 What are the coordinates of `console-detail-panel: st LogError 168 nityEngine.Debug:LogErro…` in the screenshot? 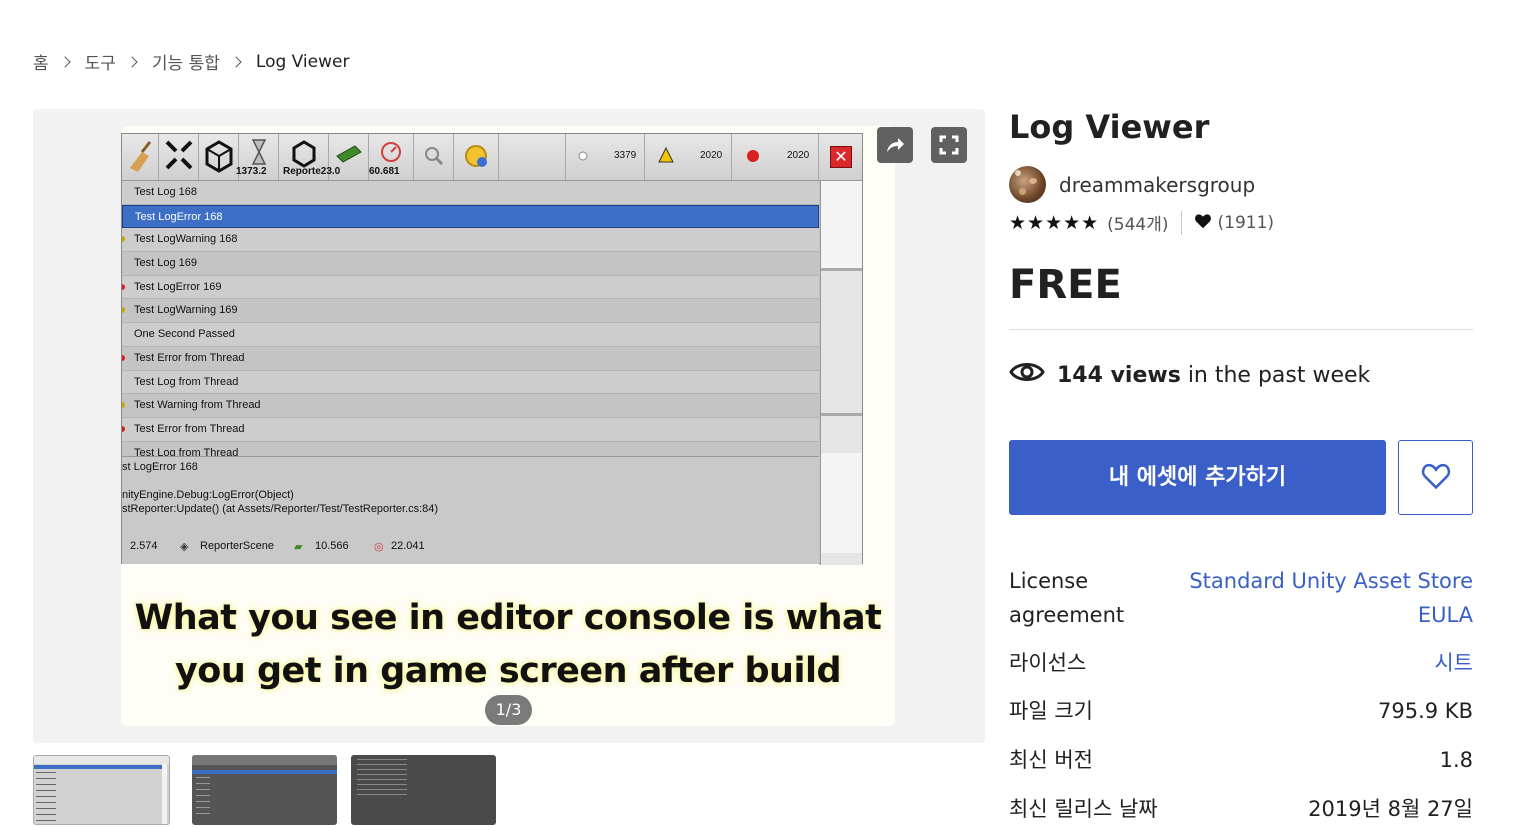 It's located at (470, 510).